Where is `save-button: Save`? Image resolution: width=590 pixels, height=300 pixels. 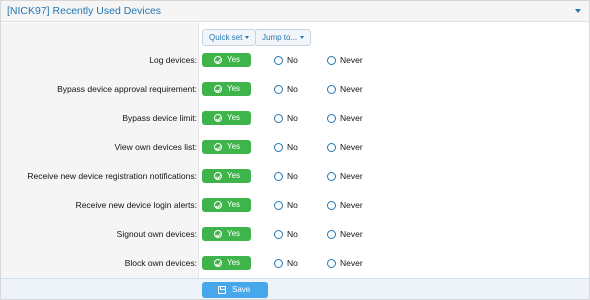 save-button: Save is located at coordinates (235, 290).